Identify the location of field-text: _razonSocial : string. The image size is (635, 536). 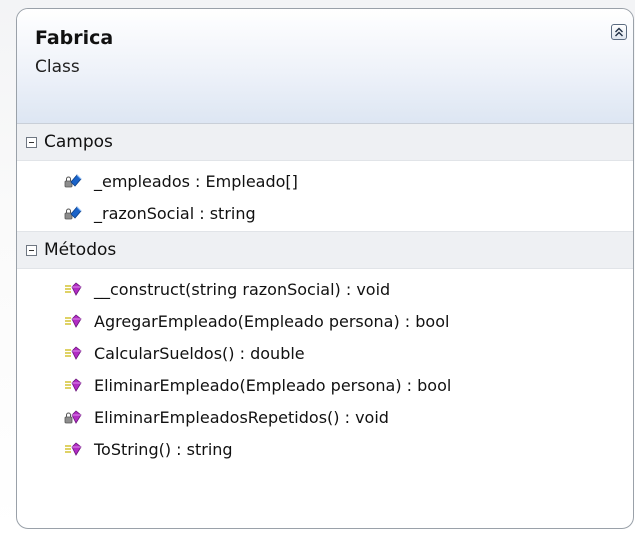
(175, 213).